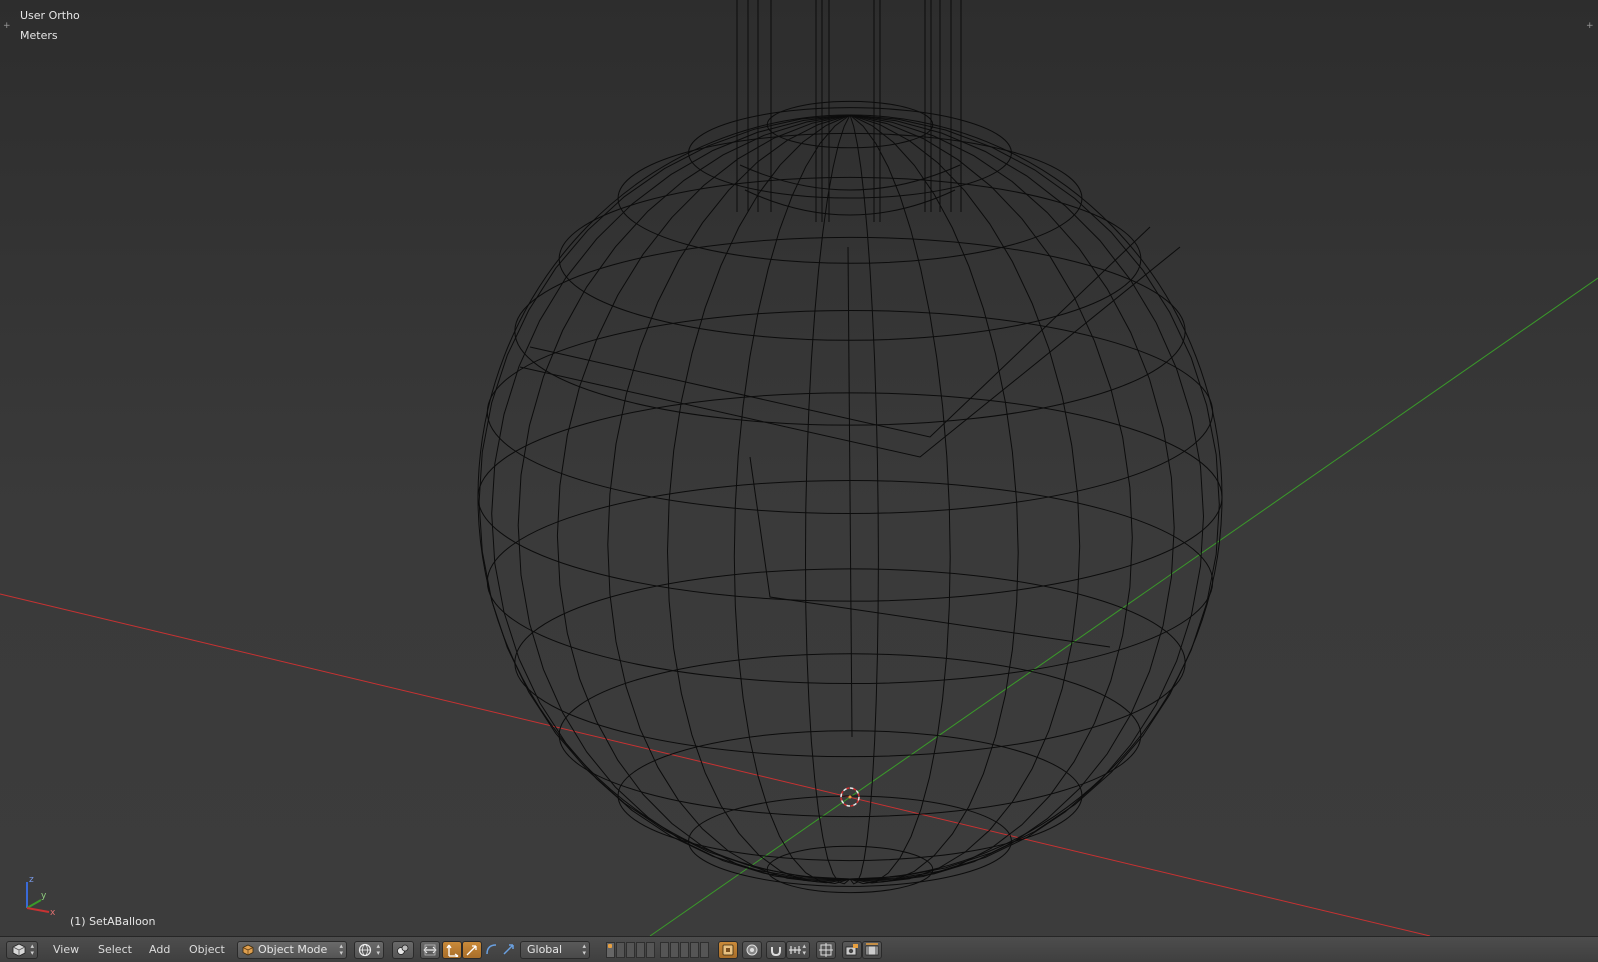 This screenshot has width=1598, height=962. I want to click on translate-manipulator-button, so click(452, 950).